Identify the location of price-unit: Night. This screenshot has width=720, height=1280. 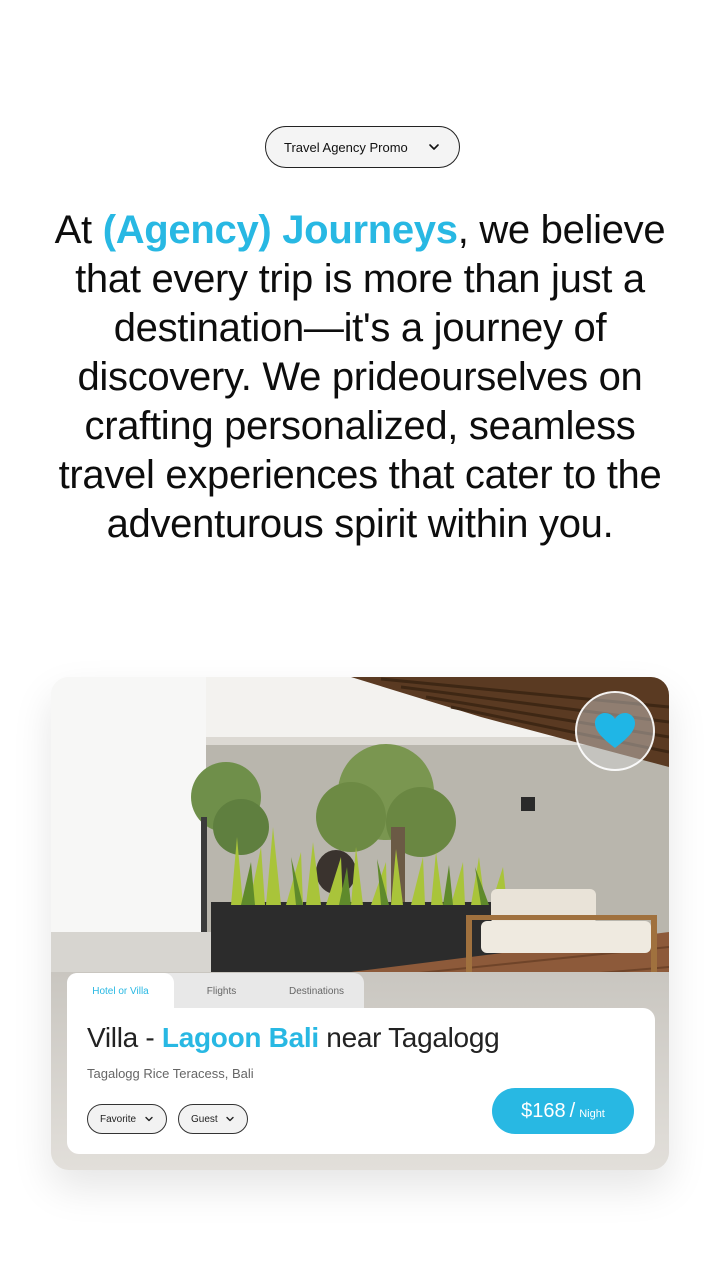
(592, 1114).